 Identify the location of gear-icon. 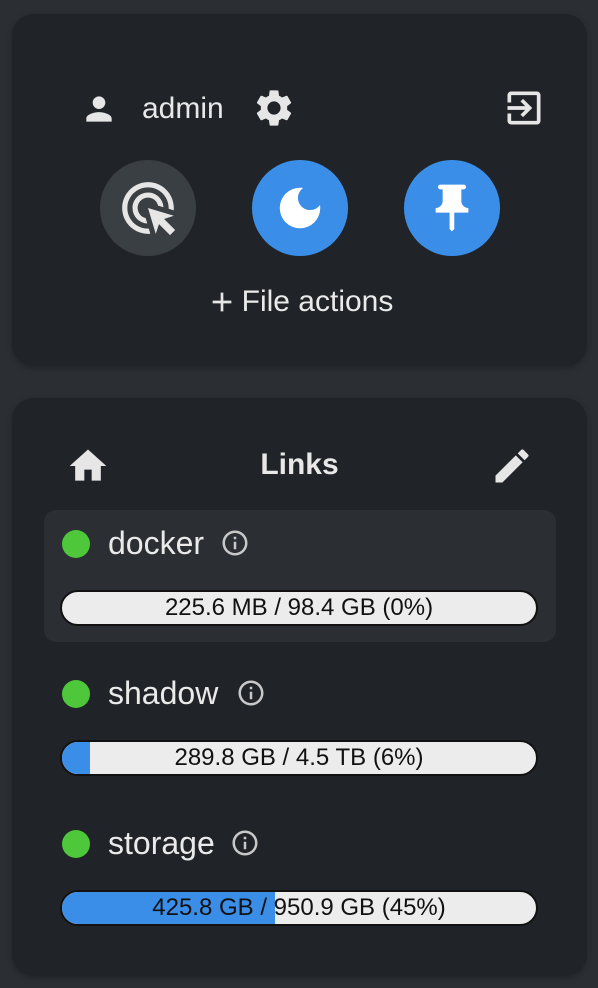
(274, 108).